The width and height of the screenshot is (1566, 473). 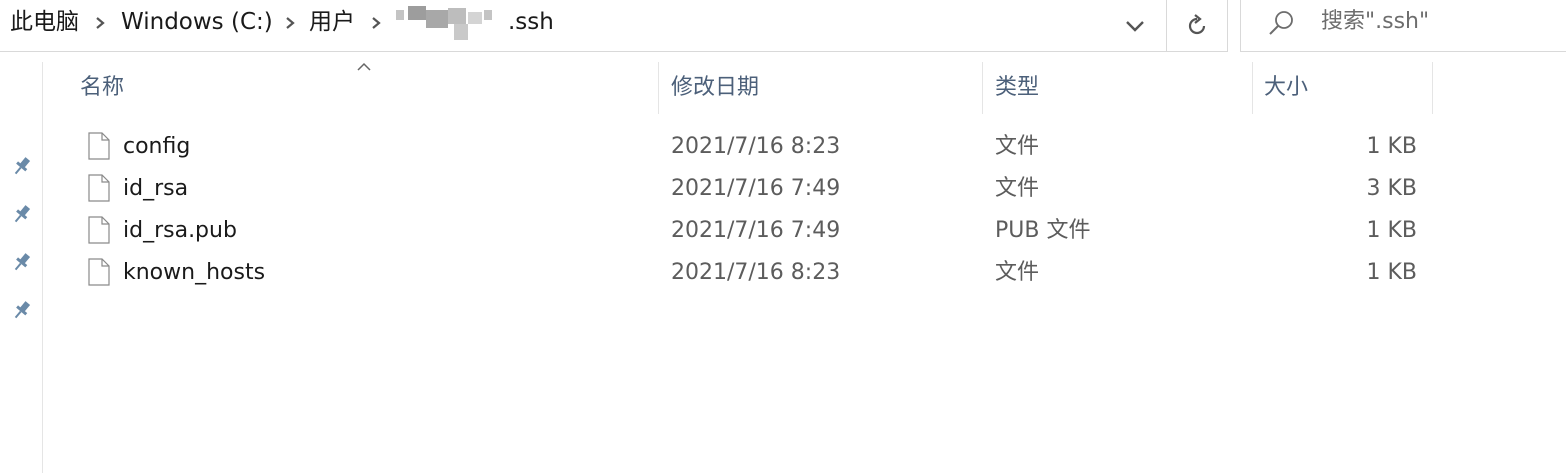 What do you see at coordinates (1375, 21) in the screenshot?
I see `search-placeholder: 搜索".ssh"` at bounding box center [1375, 21].